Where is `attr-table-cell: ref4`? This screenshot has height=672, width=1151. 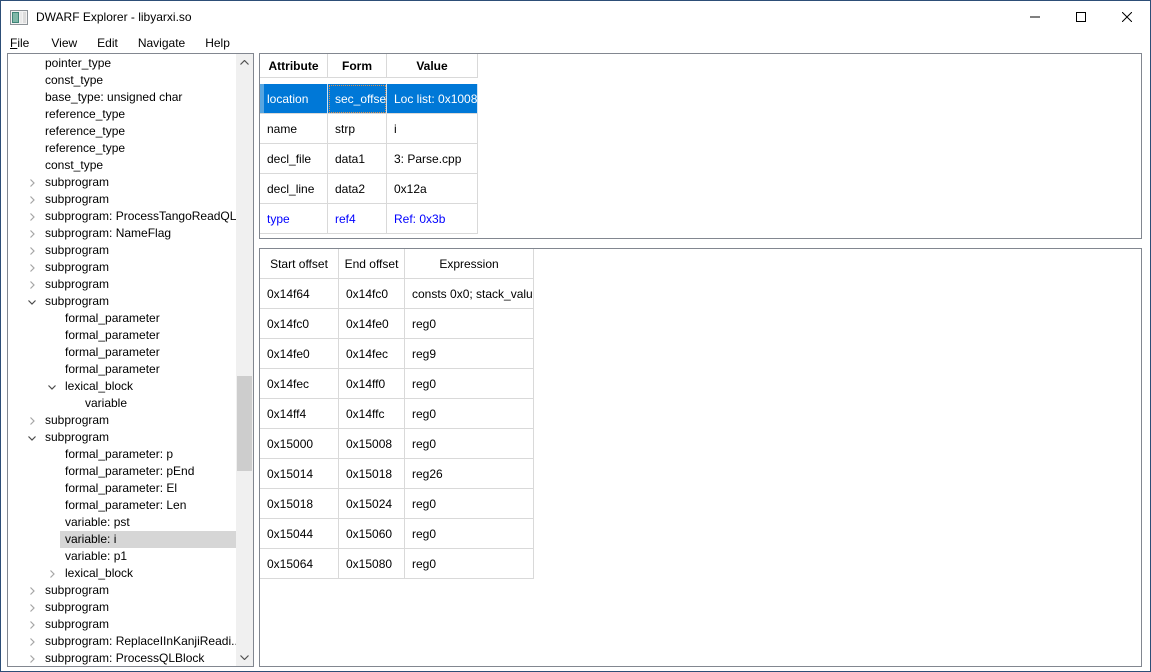 attr-table-cell: ref4 is located at coordinates (357, 219).